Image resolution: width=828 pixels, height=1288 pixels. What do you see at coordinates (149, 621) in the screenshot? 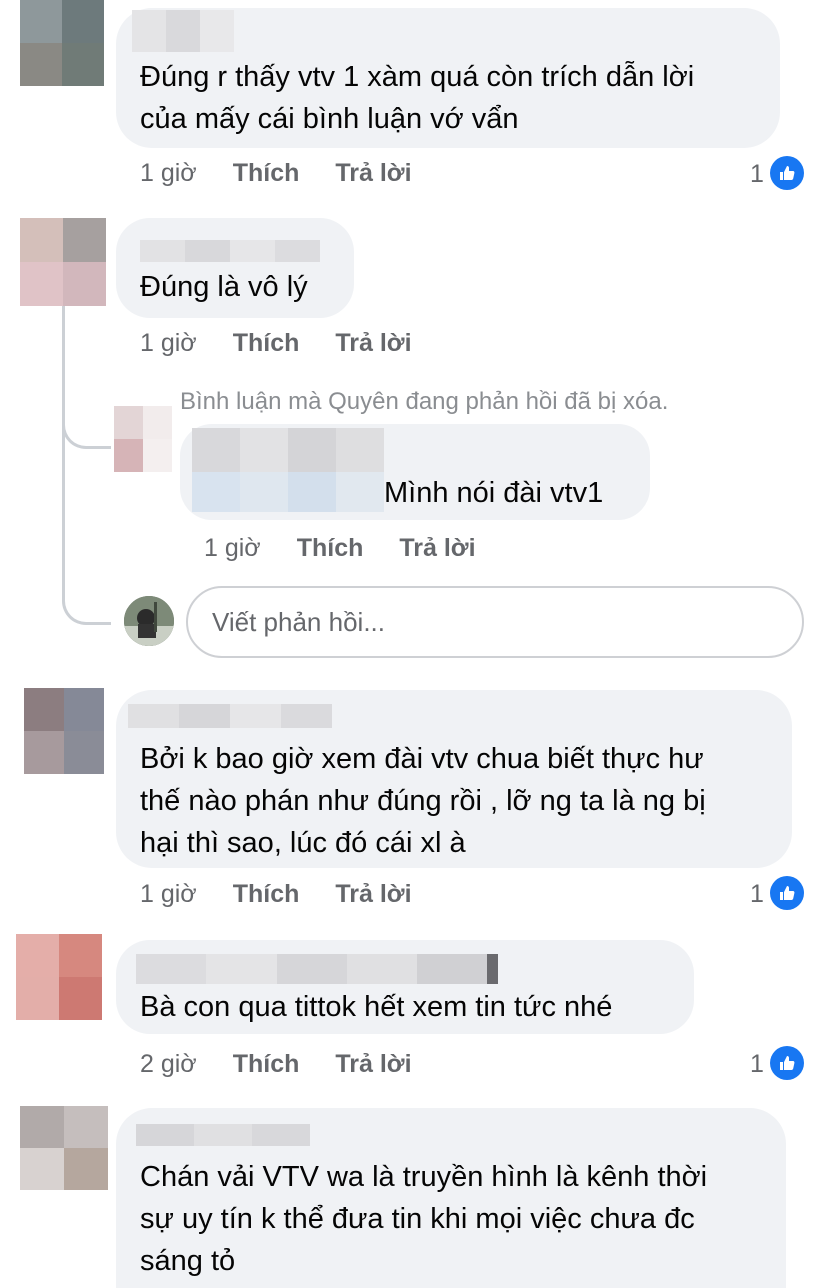
I see `current-user-avatar` at bounding box center [149, 621].